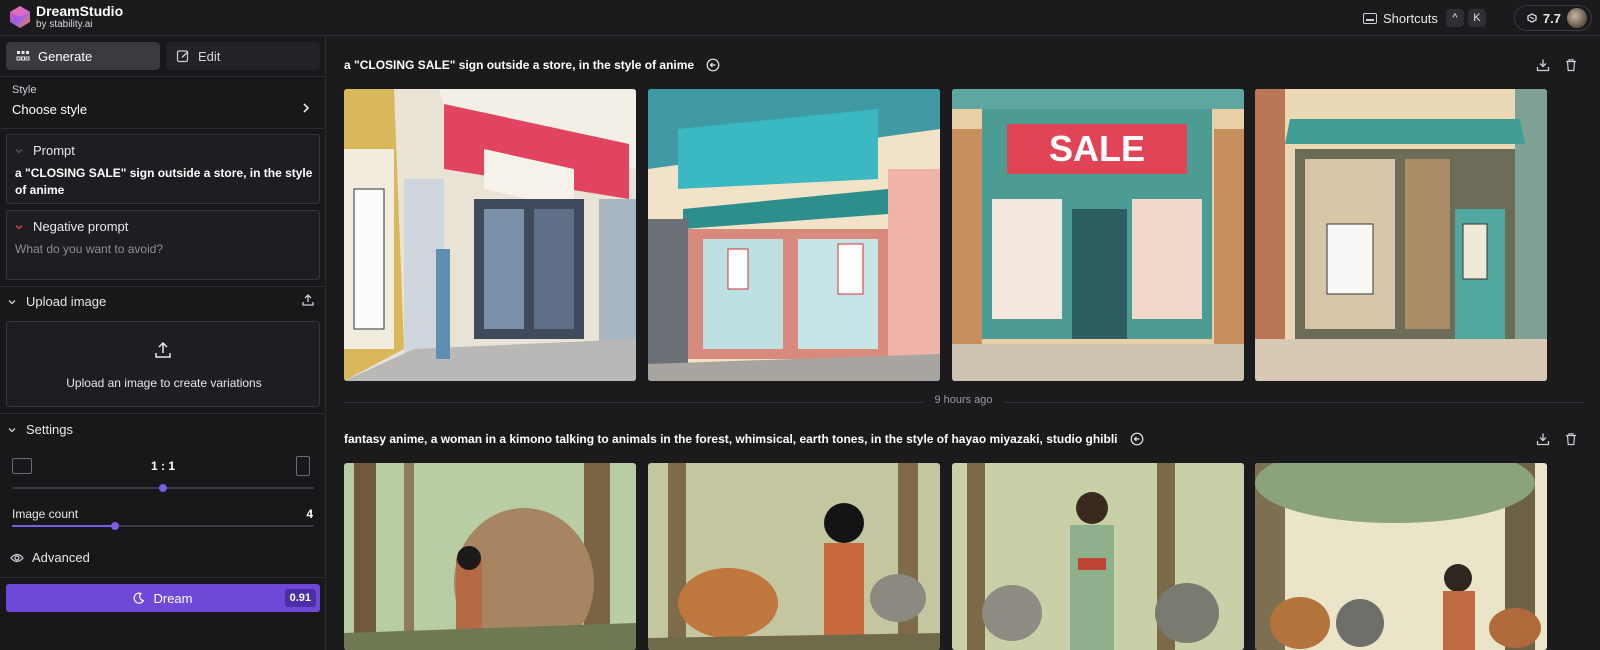 The image size is (1600, 650). I want to click on aspect-ratio-slider-thumb, so click(163, 488).